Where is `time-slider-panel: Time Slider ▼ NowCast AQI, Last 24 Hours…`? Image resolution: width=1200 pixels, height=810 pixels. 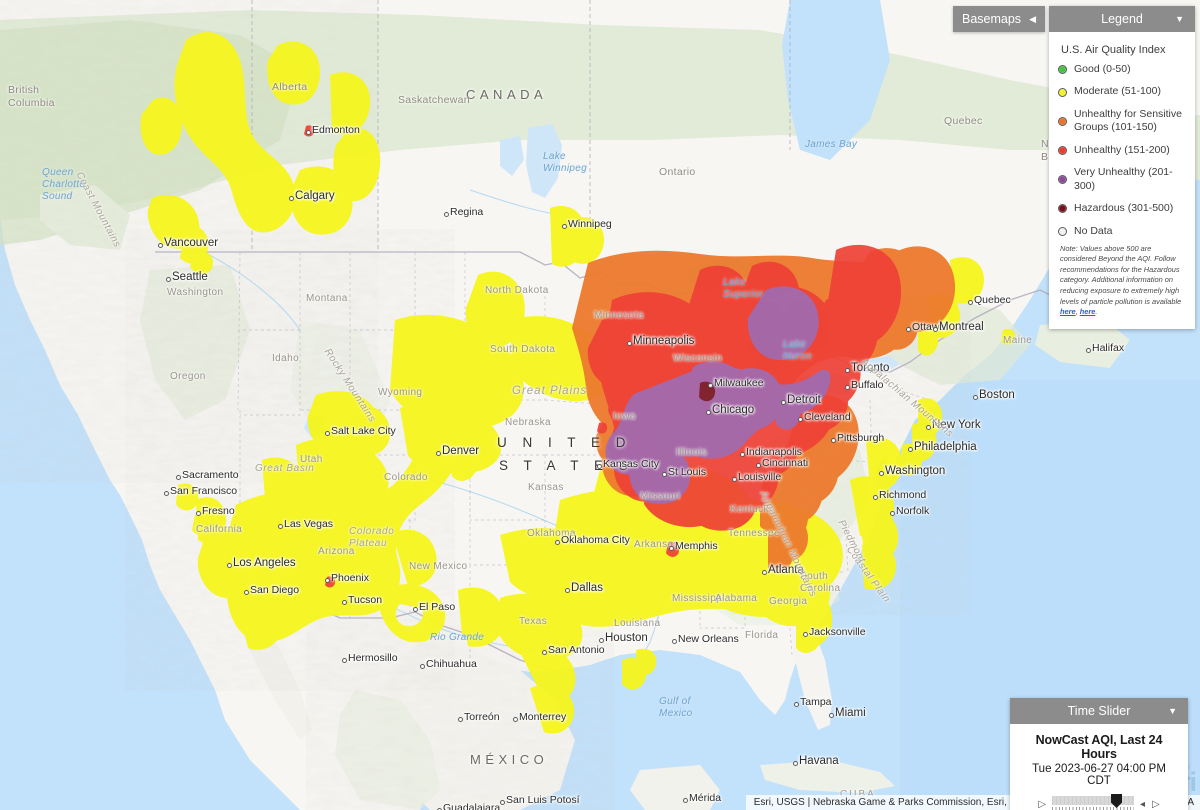 time-slider-panel: Time Slider ▼ NowCast AQI, Last 24 Hours… is located at coordinates (1099, 754).